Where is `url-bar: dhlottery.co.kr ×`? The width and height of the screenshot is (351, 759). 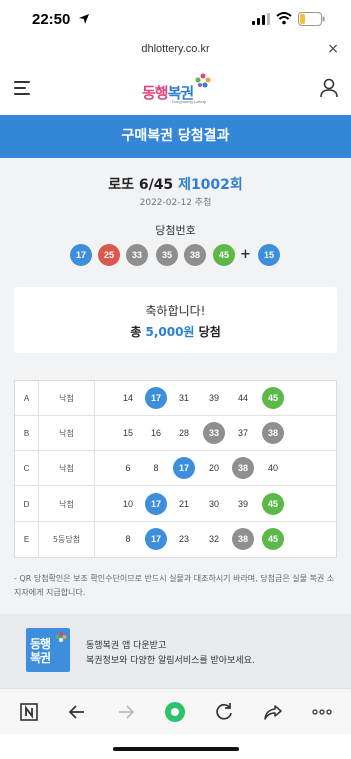
url-bar: dhlottery.co.kr × is located at coordinates (175, 51).